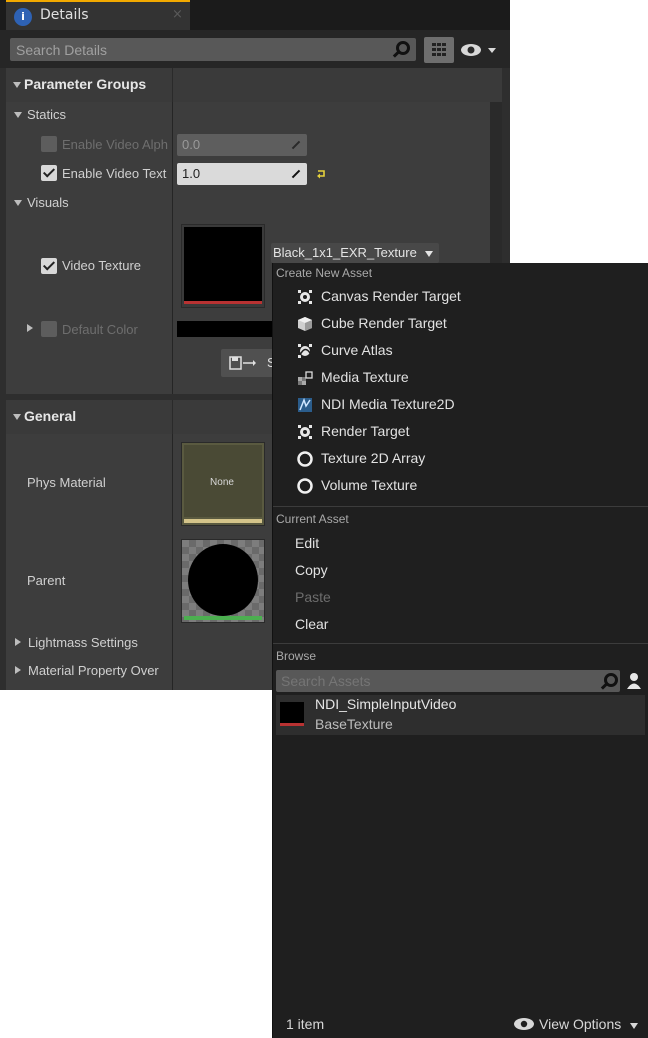  I want to click on menu-item-label: Render Target, so click(365, 431).